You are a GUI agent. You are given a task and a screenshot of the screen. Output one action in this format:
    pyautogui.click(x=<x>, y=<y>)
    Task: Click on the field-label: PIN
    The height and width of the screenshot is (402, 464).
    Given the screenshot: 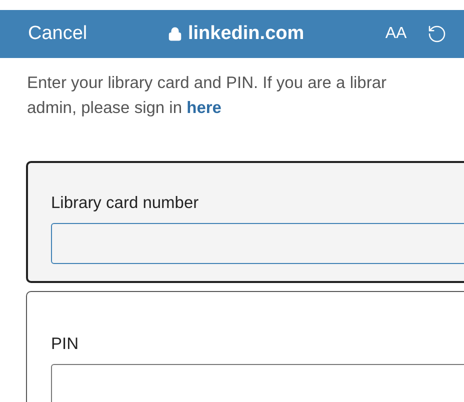 What is the action you would take?
    pyautogui.click(x=65, y=344)
    